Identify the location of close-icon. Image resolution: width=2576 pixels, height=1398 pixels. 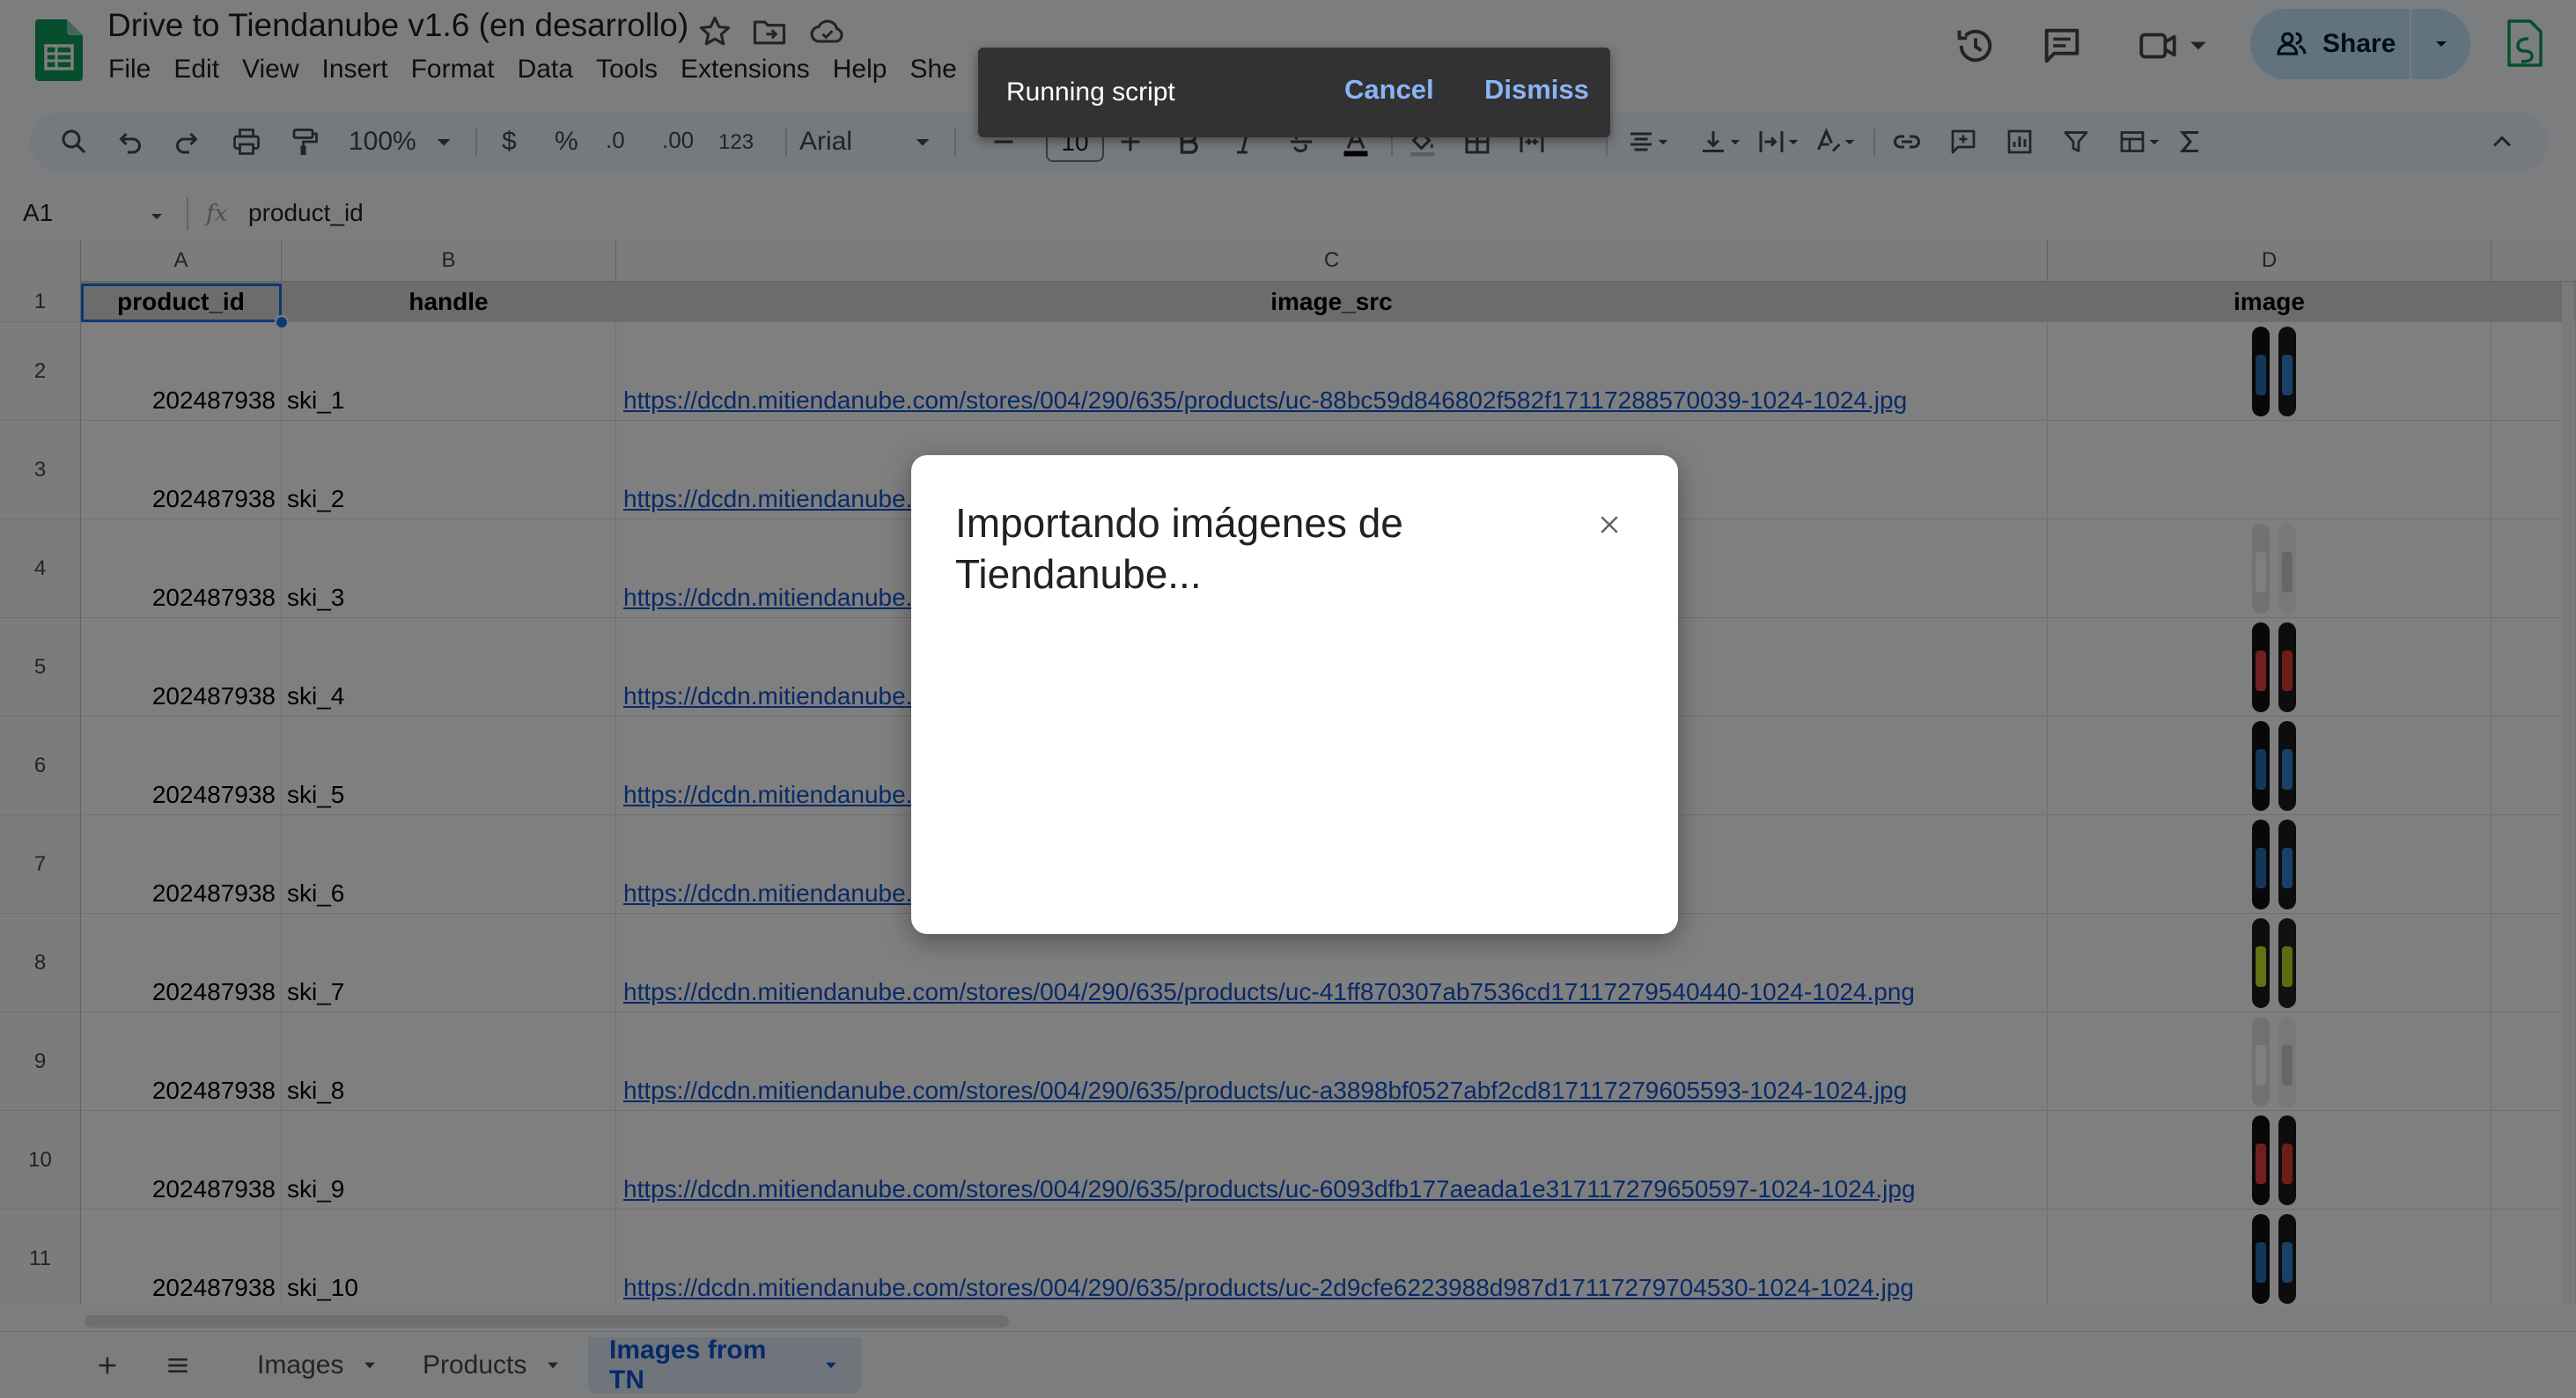
(1610, 524).